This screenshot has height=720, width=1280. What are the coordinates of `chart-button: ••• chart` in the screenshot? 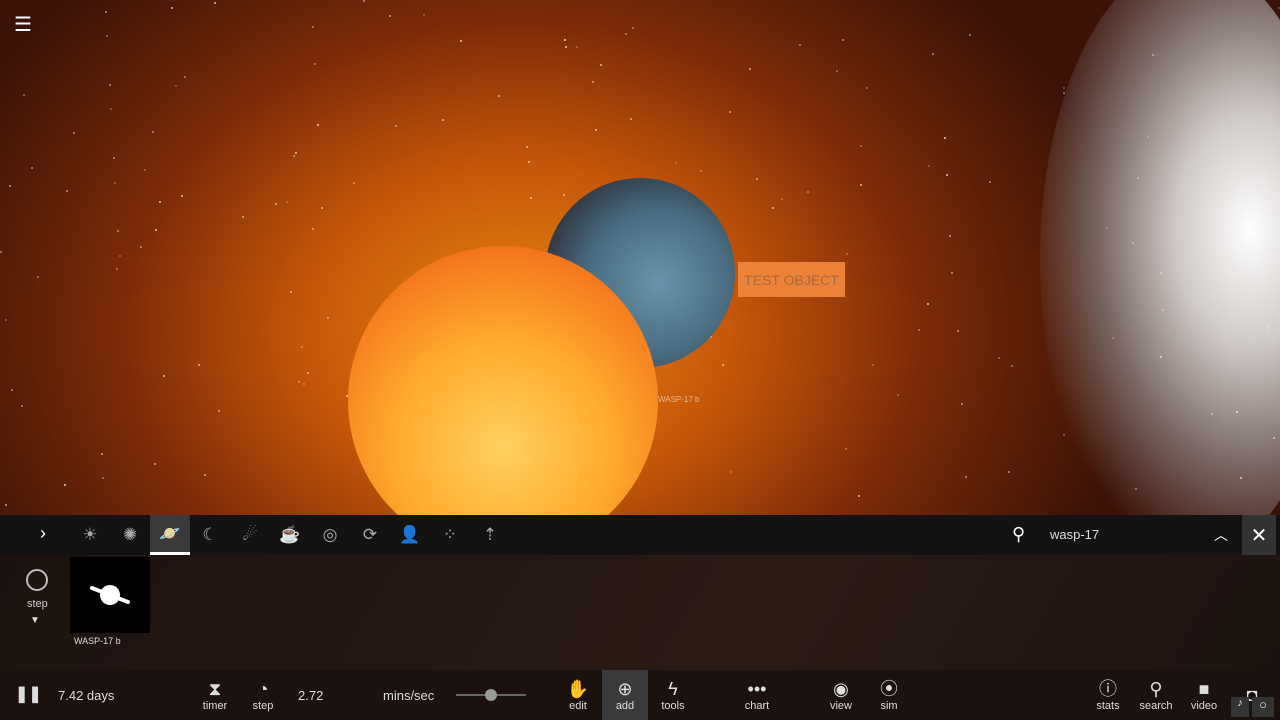 It's located at (757, 695).